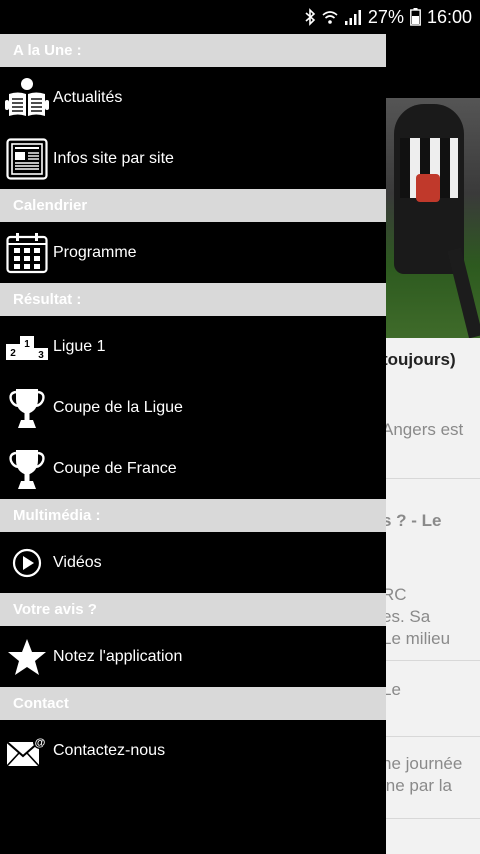  Describe the element at coordinates (422, 763) in the screenshot. I see `article-excerpt: ne journée` at that location.